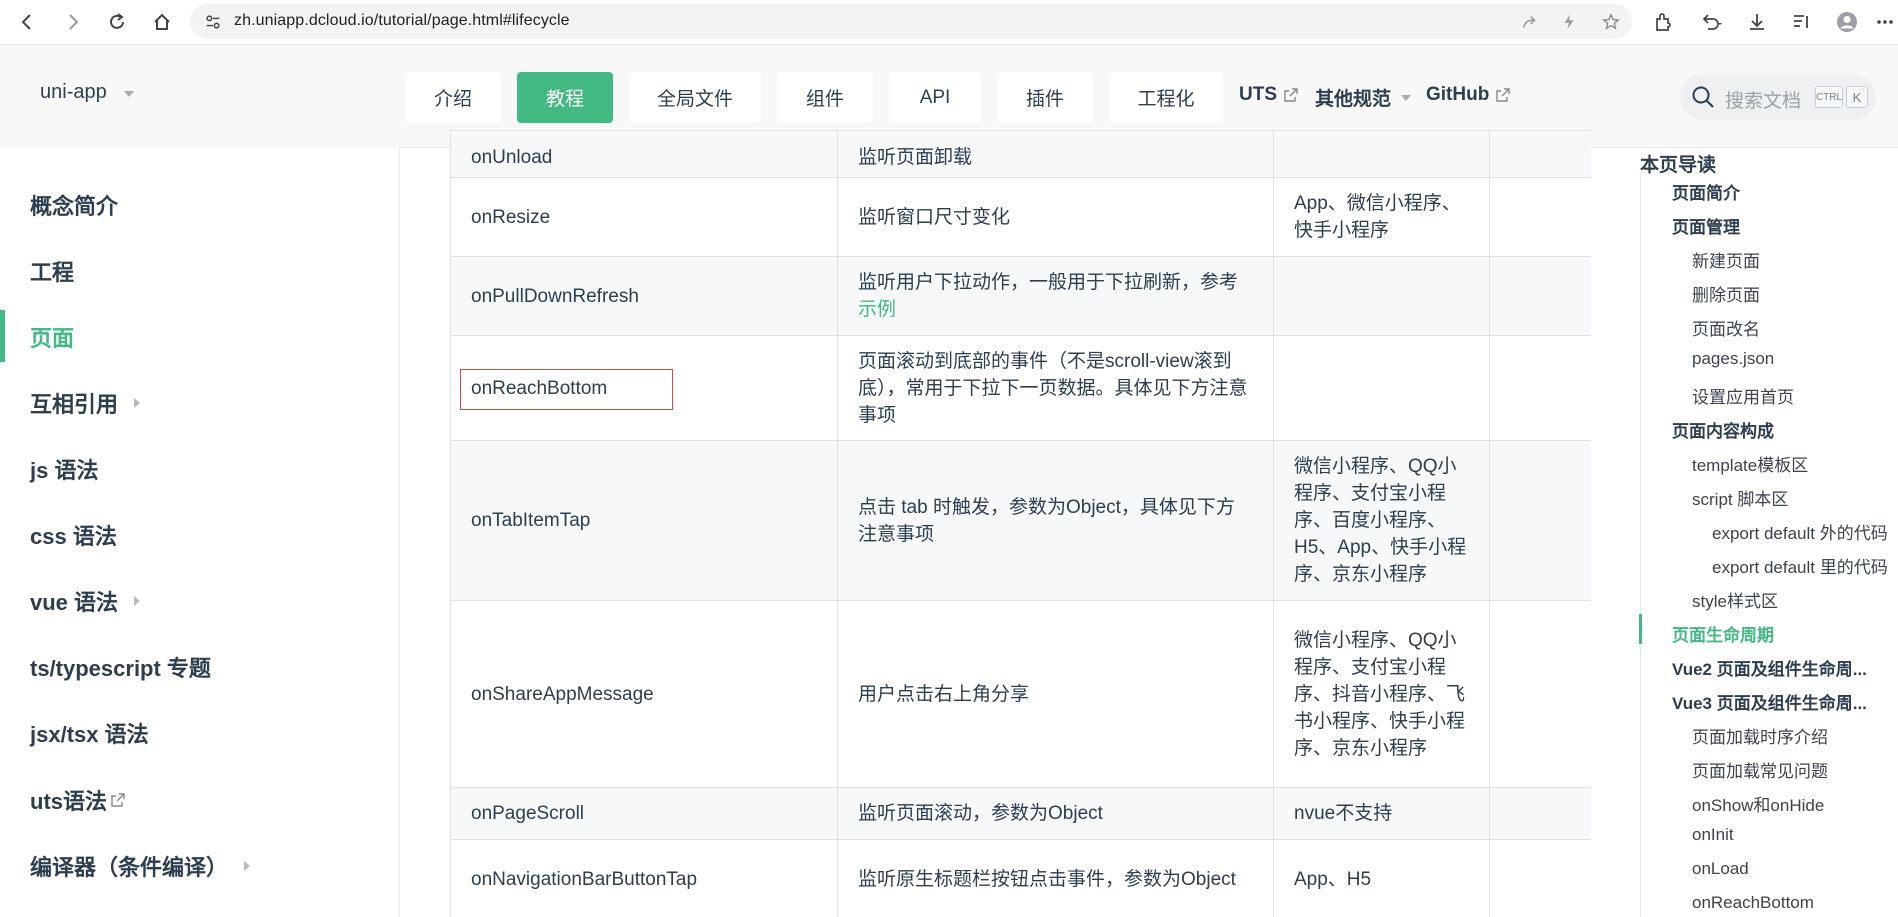  Describe the element at coordinates (1055, 520) in the screenshot. I see `cell-desc: 点击 tab 时触发，参数为Object，具体见下方注意事项` at that location.